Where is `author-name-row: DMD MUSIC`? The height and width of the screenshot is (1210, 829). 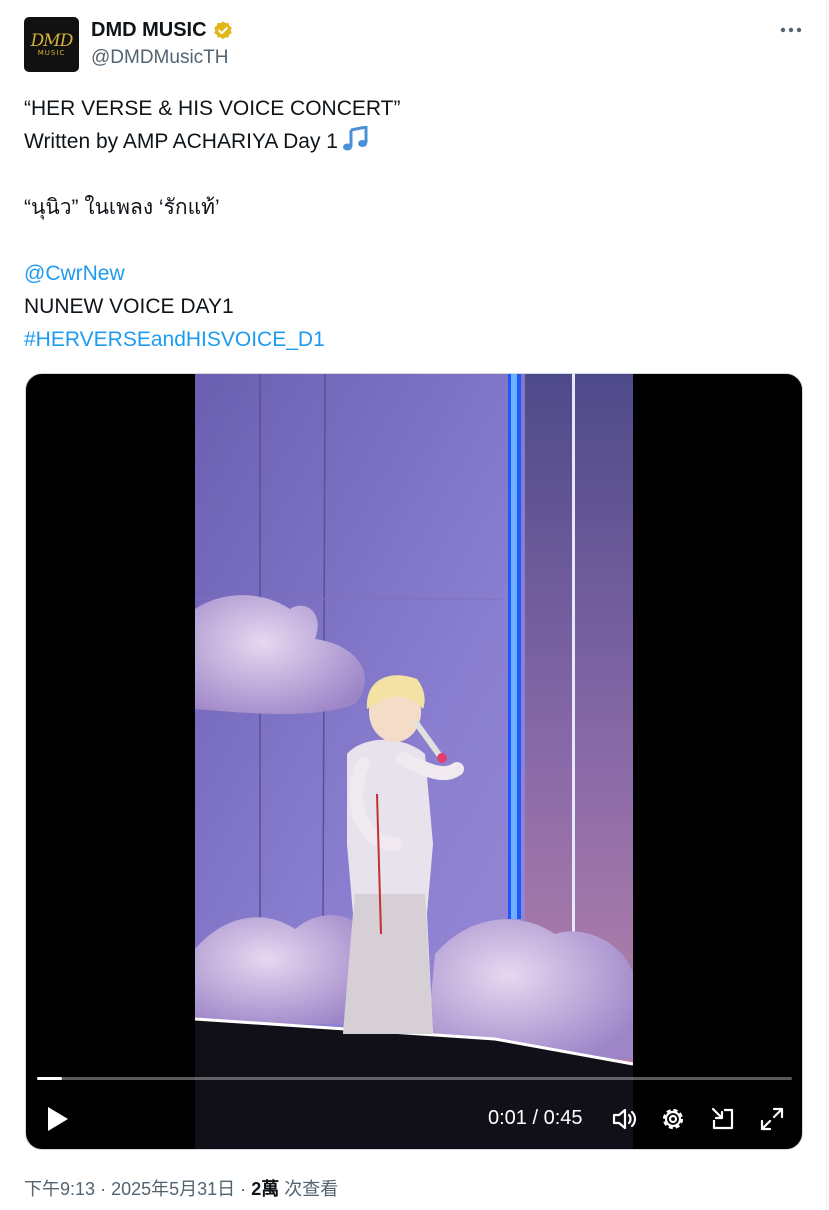
author-name-row: DMD MUSIC is located at coordinates (162, 30).